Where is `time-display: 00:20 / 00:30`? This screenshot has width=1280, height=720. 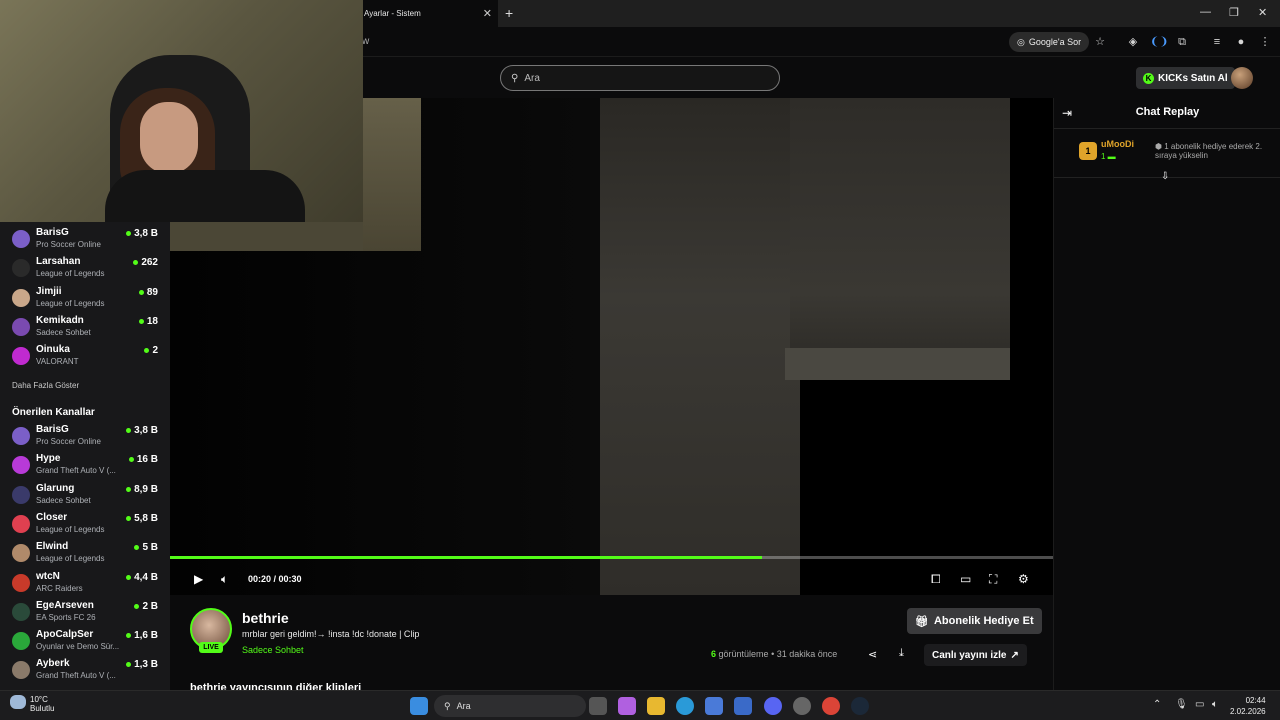
time-display: 00:20 / 00:30 is located at coordinates (275, 579).